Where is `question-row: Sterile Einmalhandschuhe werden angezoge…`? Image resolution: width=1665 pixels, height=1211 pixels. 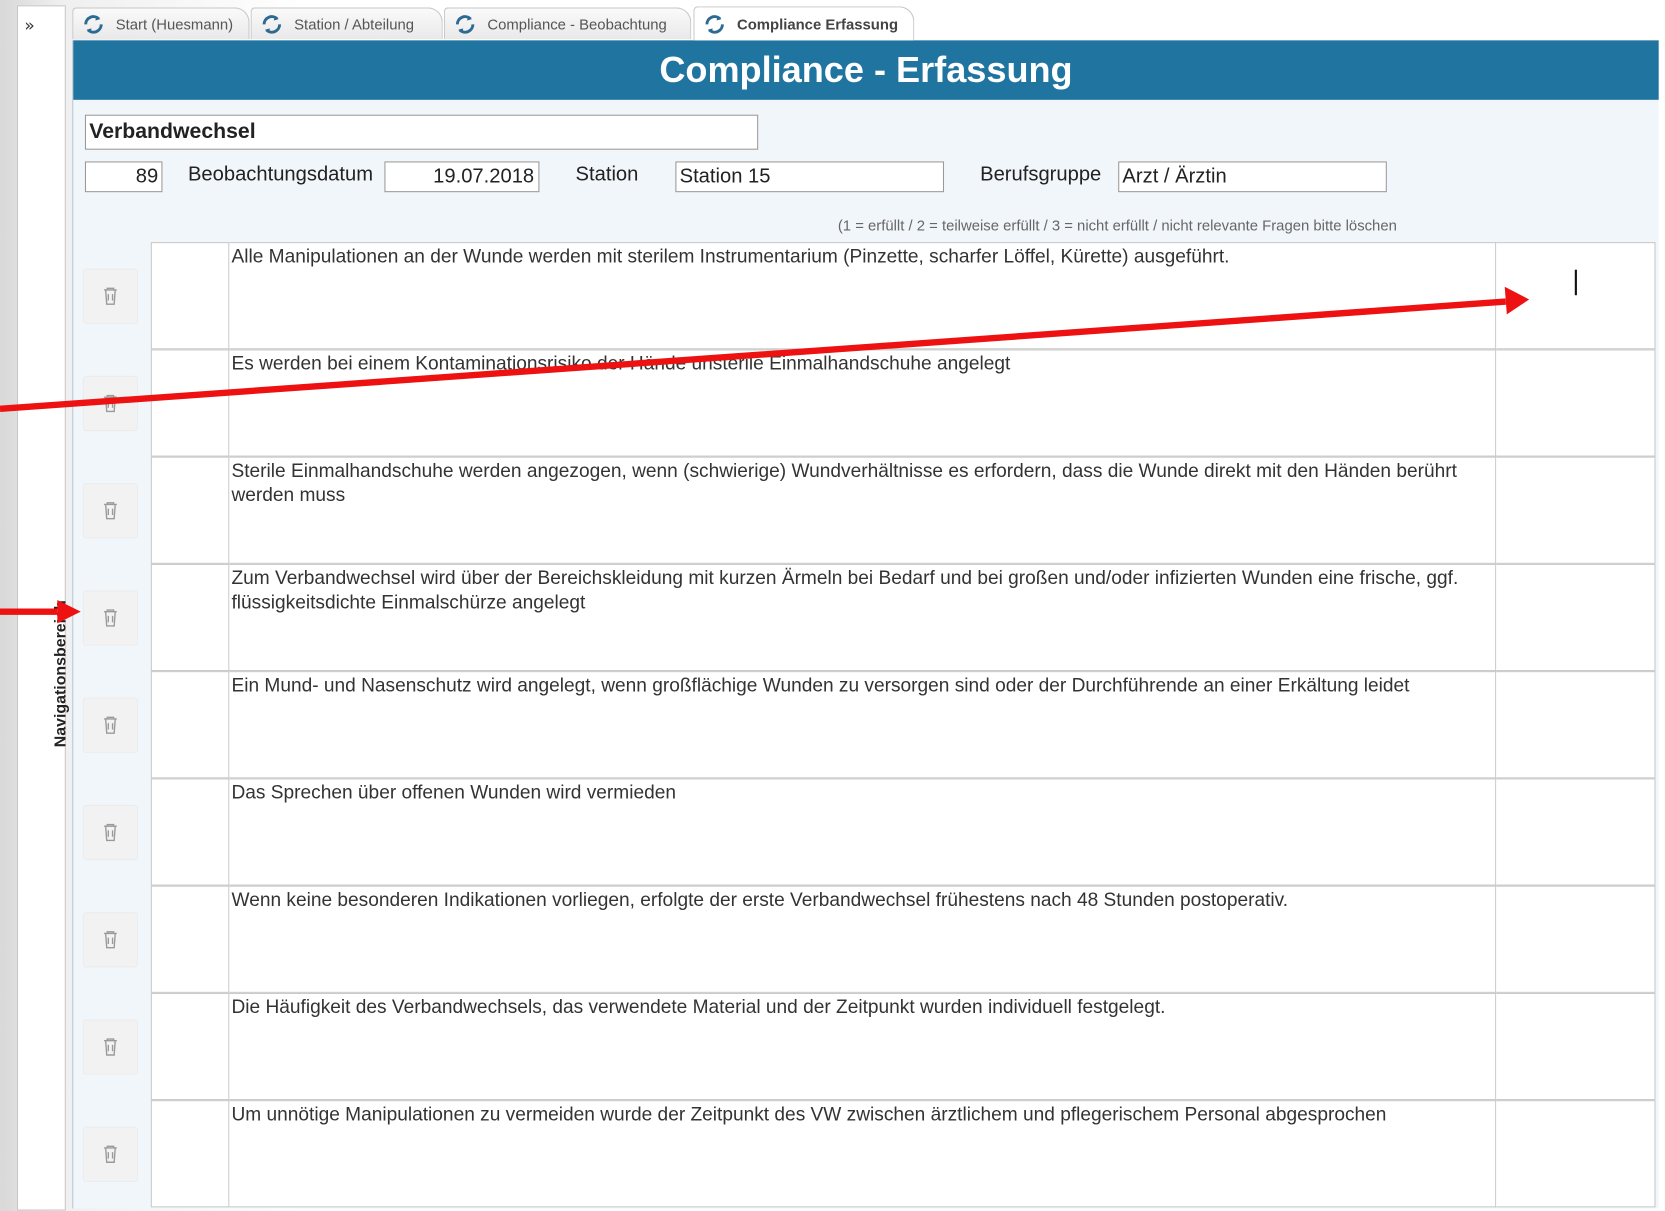 question-row: Sterile Einmalhandschuhe werden angezoge… is located at coordinates (864, 510).